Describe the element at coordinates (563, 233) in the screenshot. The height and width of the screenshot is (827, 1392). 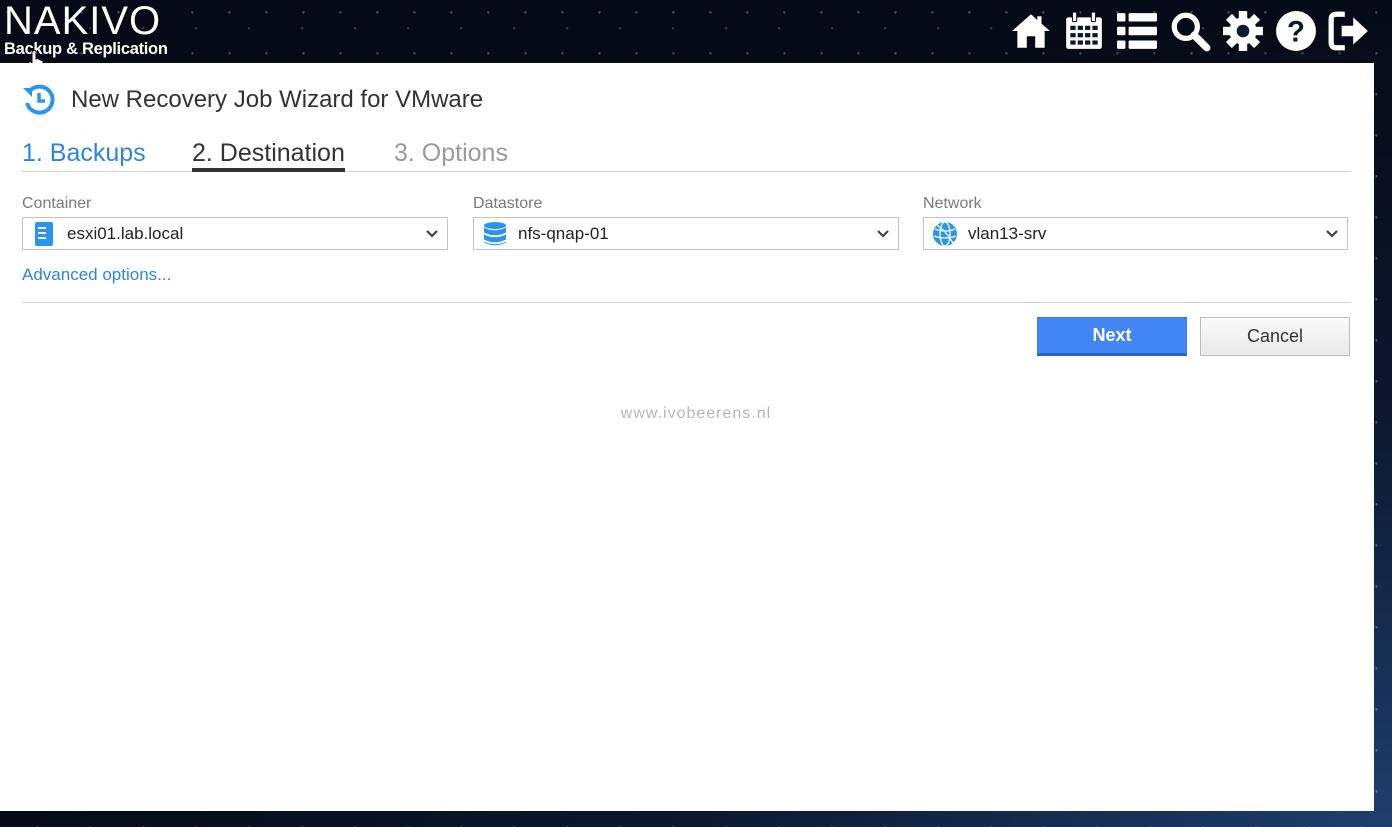
I see `datastore-value: nfs-qnap-01` at that location.